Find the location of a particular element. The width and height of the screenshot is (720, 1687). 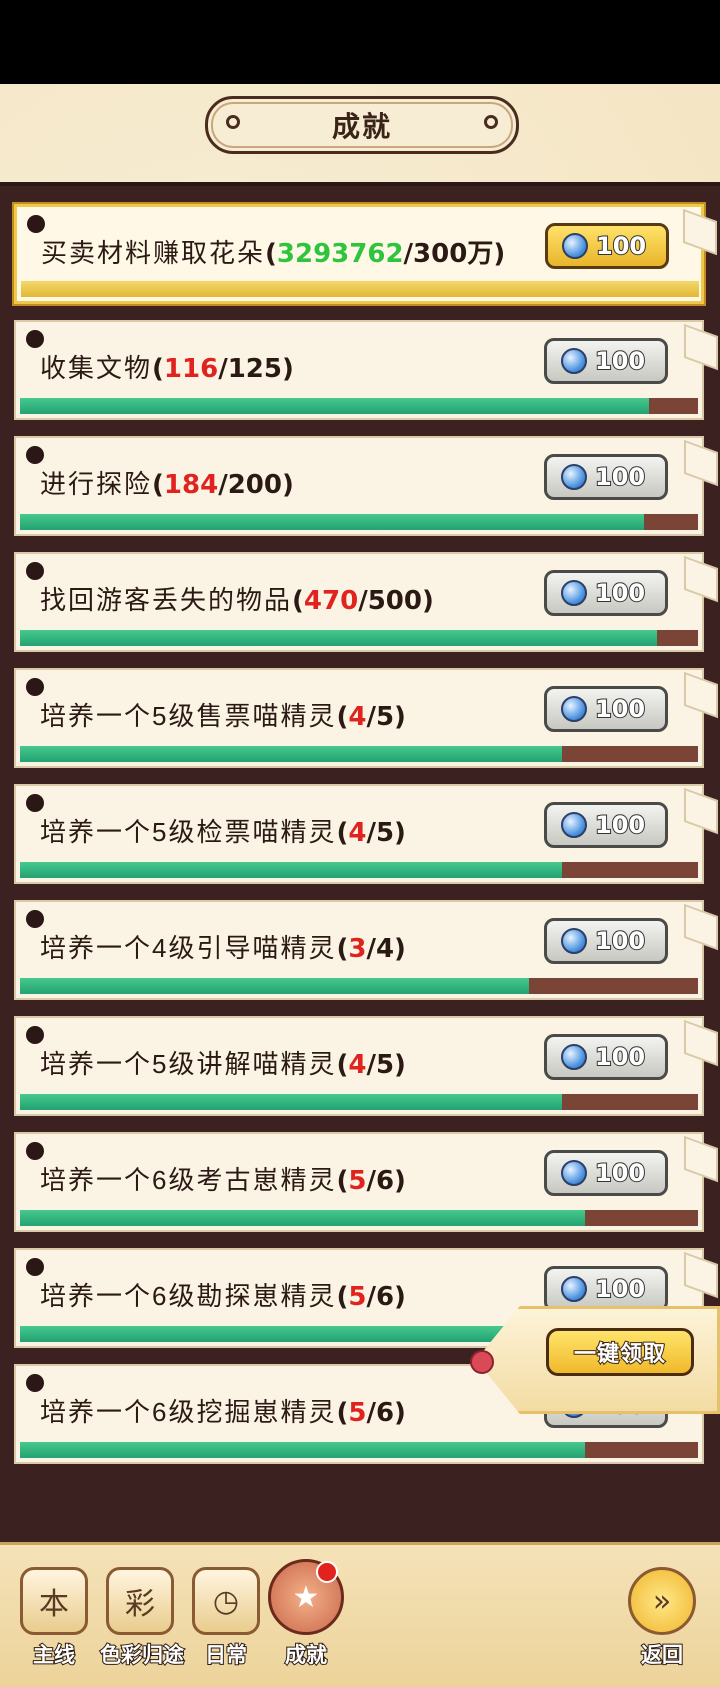

progress-text: (3/4) is located at coordinates (371, 949).